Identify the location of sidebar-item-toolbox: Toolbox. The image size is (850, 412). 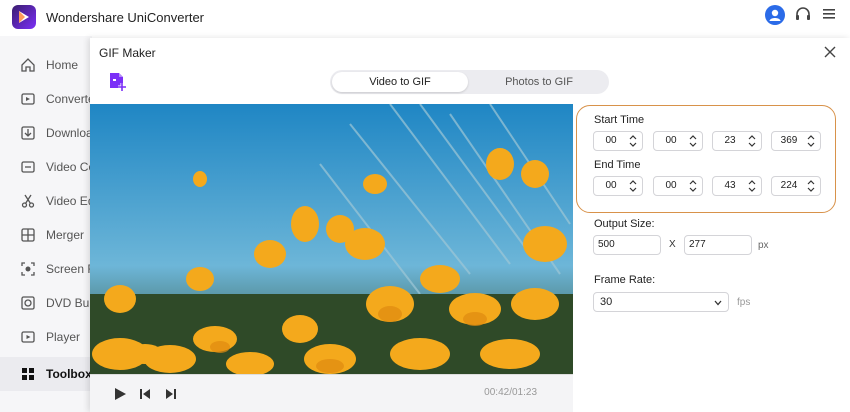
(46, 374).